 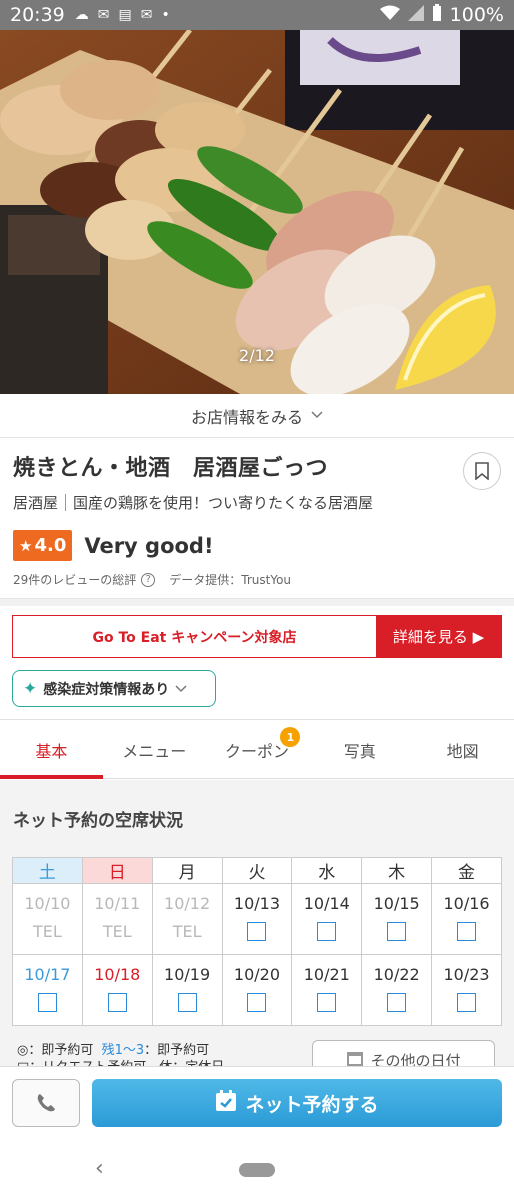 What do you see at coordinates (223, 503) in the screenshot?
I see `shop-tagline: 国産の鶏豚を使用！つい寄りたくなる居酒屋` at bounding box center [223, 503].